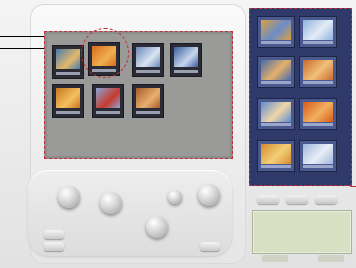 This screenshot has height=268, width=356. What do you see at coordinates (302, 232) in the screenshot?
I see `sidebar-display-screen` at bounding box center [302, 232].